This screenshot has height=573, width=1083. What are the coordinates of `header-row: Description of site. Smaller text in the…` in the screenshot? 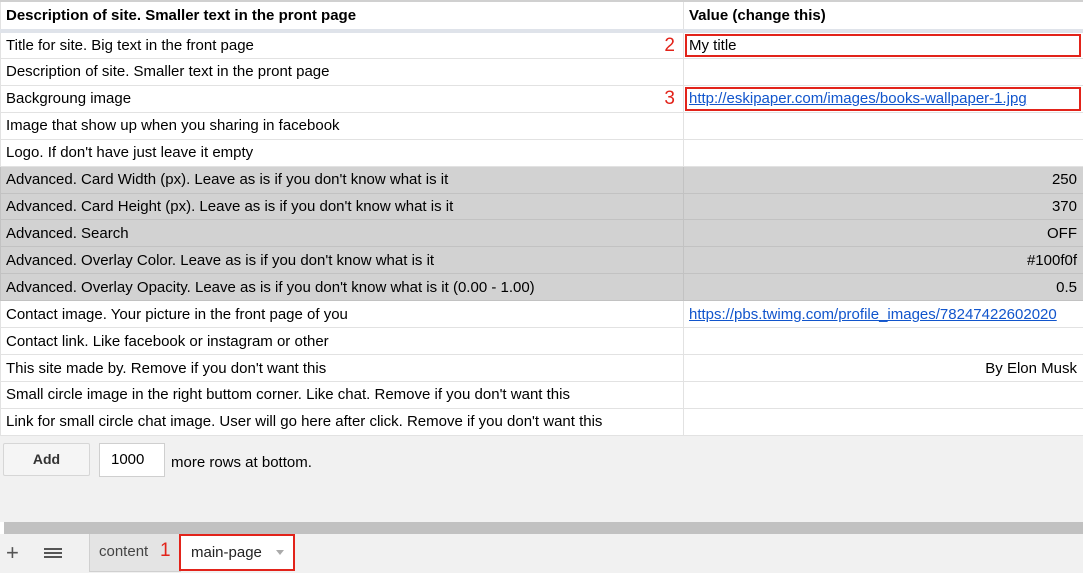 It's located at (541, 17).